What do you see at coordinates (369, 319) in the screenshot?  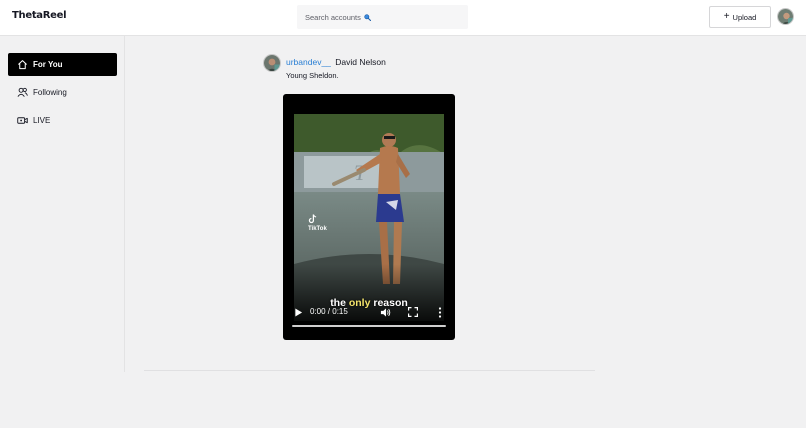 I see `video-controls: 0:00 / 0:15` at bounding box center [369, 319].